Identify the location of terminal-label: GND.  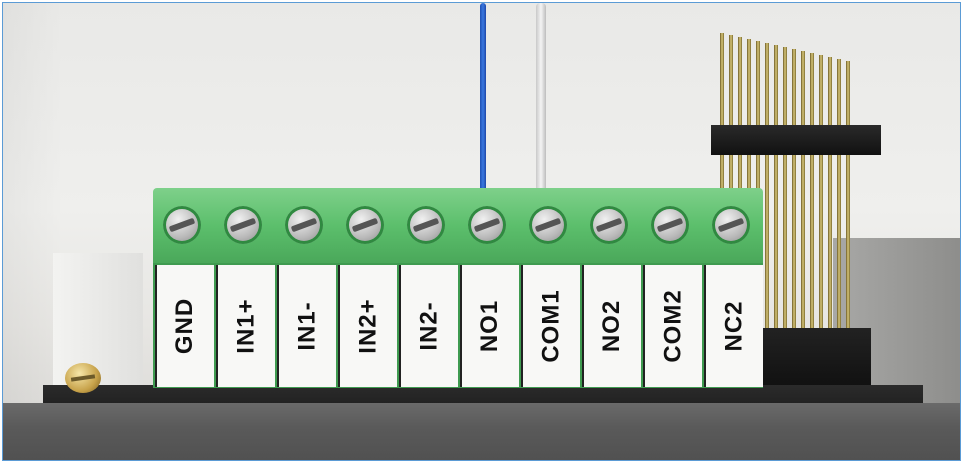
(184, 326).